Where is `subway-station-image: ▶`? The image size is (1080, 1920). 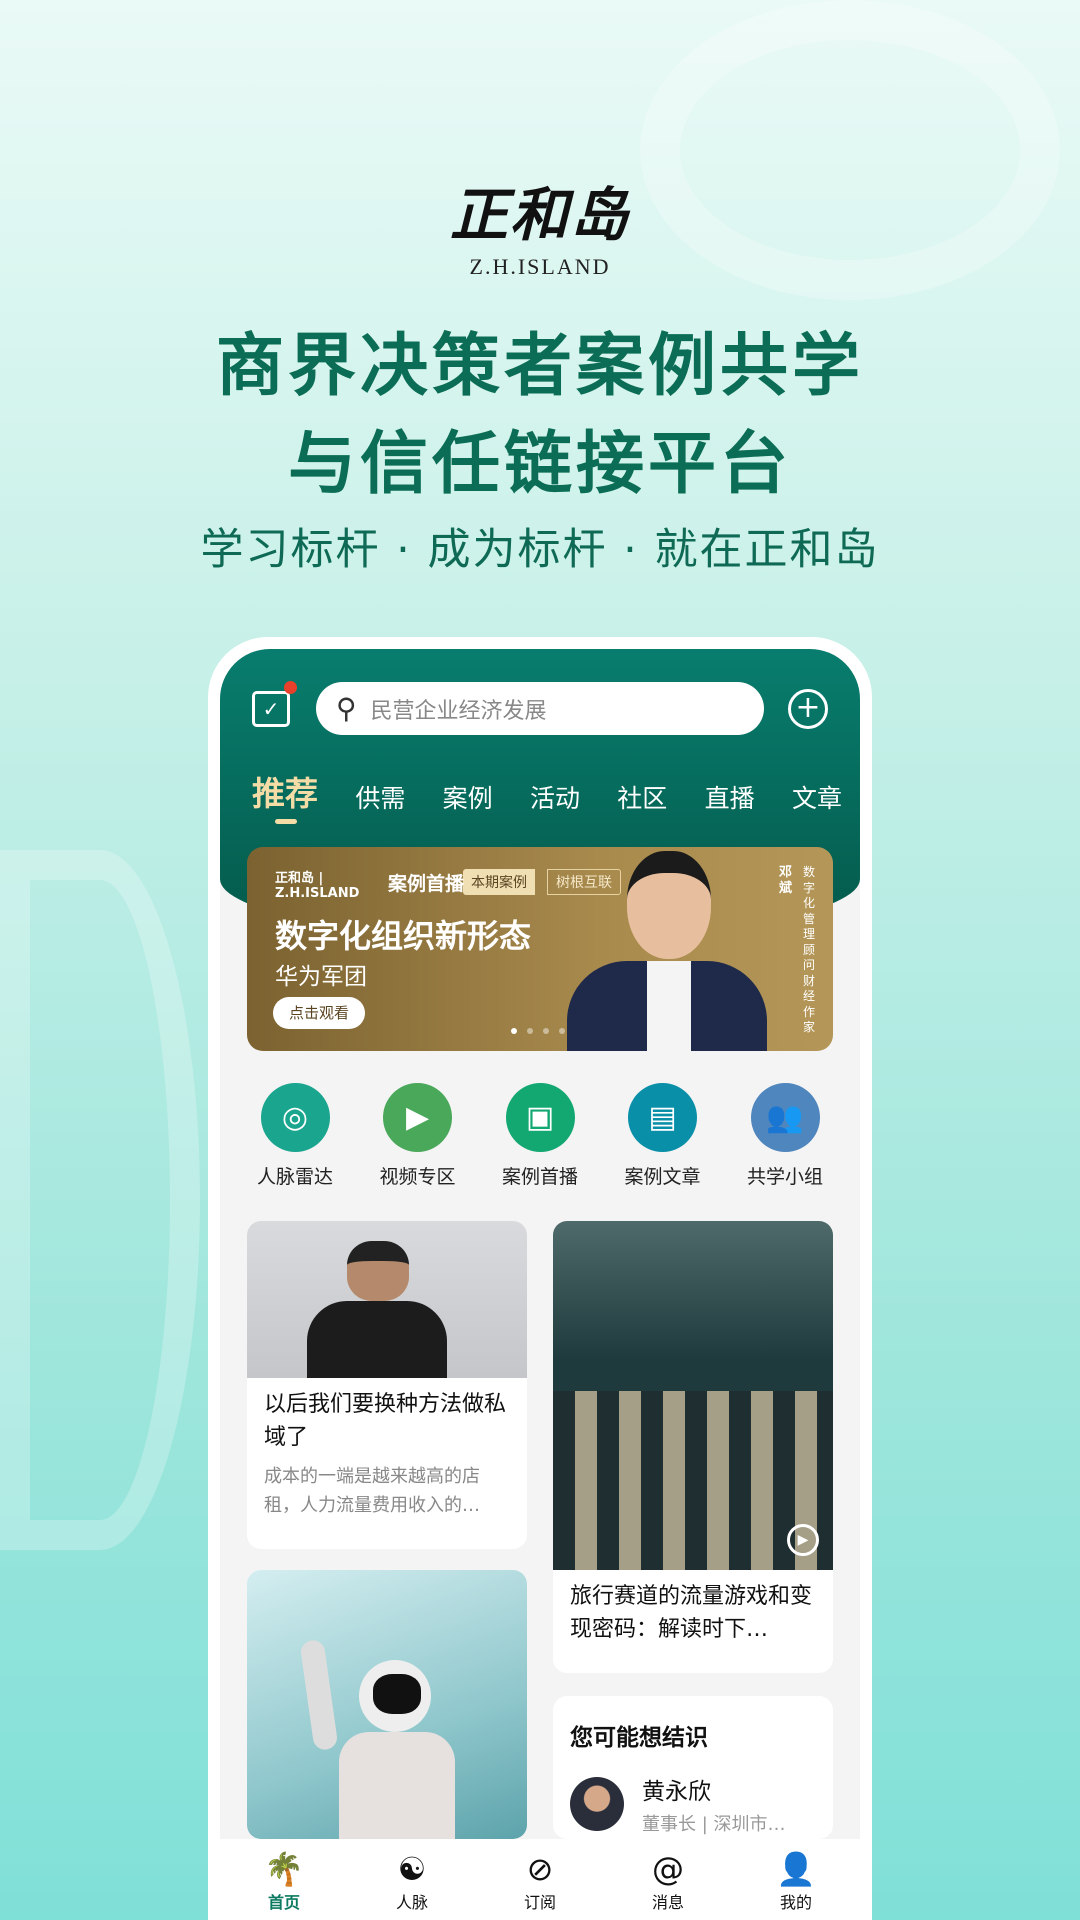
subway-station-image: ▶ is located at coordinates (693, 1395).